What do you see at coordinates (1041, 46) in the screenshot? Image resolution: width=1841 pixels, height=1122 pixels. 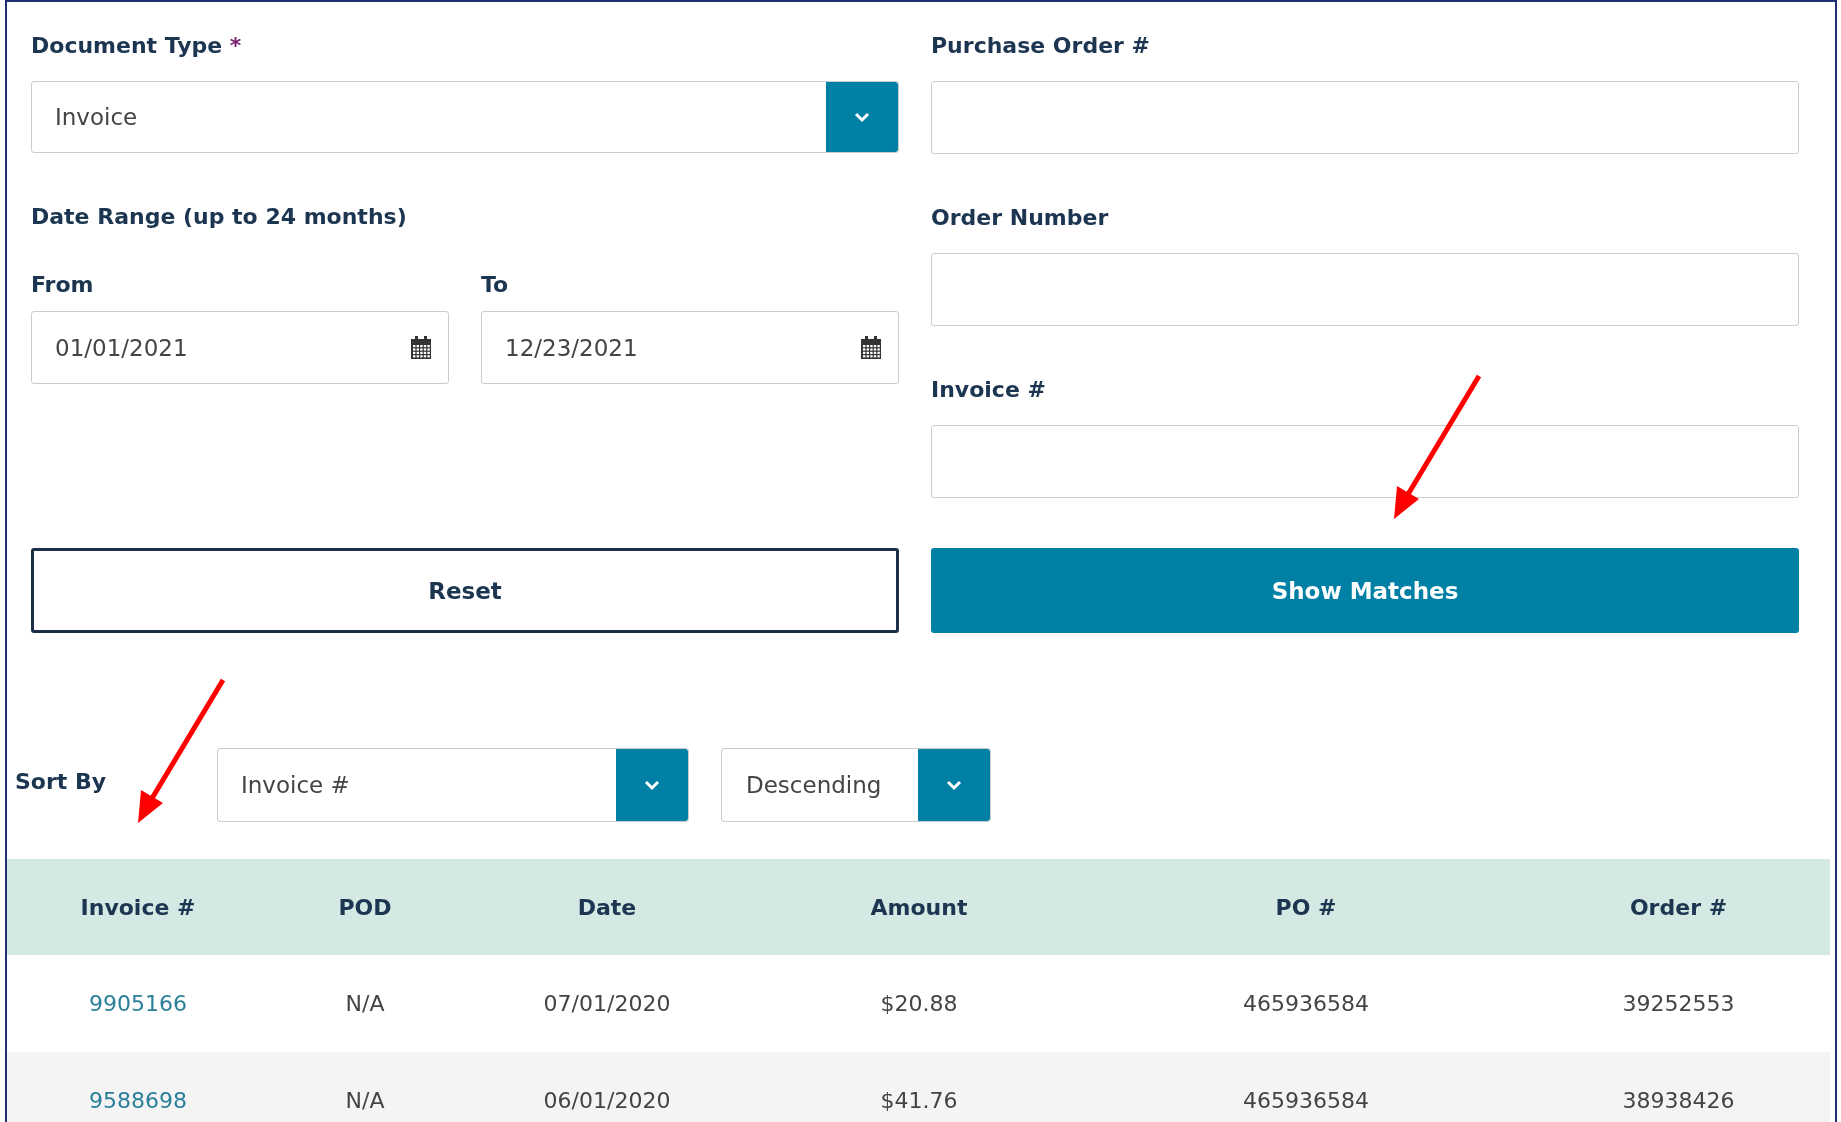 I see `field-label: Purchase Order #` at bounding box center [1041, 46].